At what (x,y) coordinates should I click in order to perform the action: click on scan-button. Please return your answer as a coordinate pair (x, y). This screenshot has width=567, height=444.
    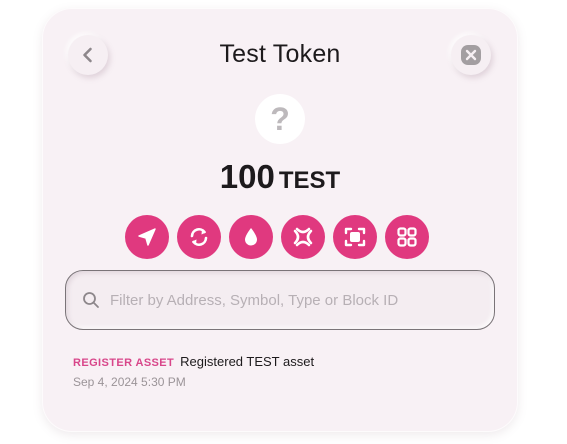
    Looking at the image, I should click on (355, 237).